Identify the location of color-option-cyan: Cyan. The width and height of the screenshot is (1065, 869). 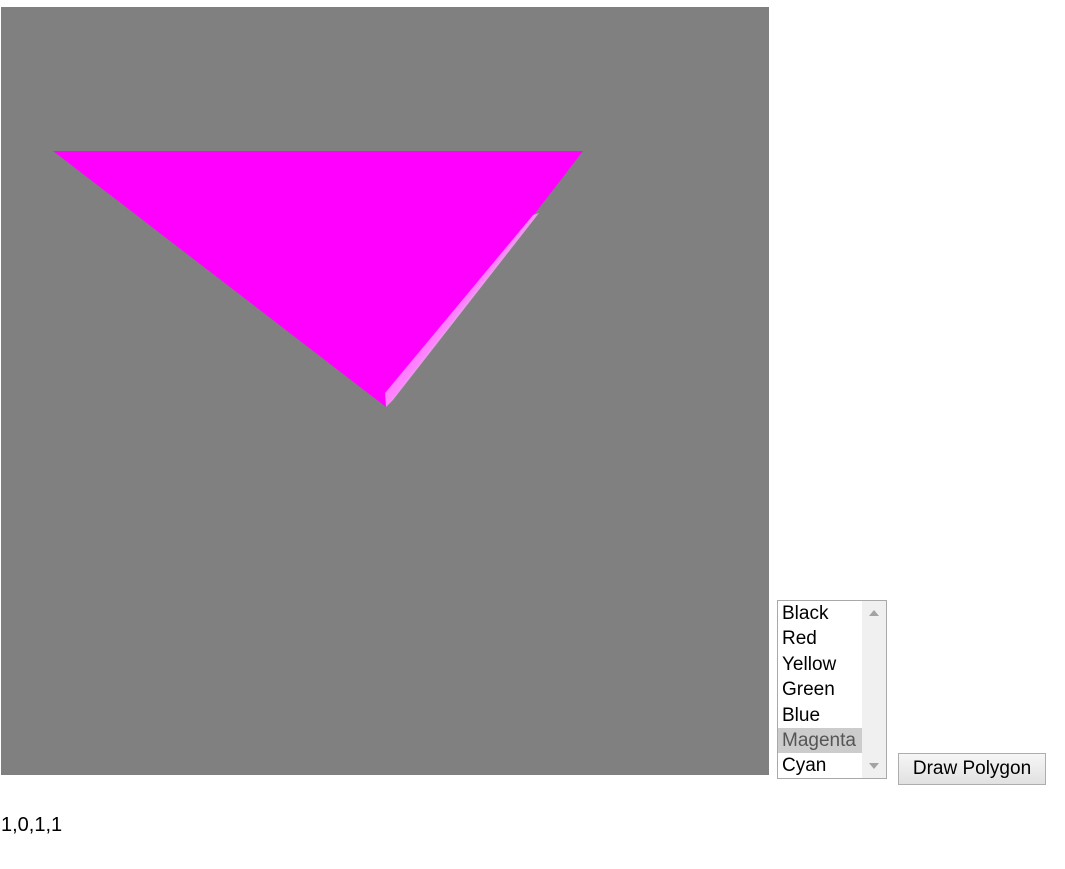
(820, 765).